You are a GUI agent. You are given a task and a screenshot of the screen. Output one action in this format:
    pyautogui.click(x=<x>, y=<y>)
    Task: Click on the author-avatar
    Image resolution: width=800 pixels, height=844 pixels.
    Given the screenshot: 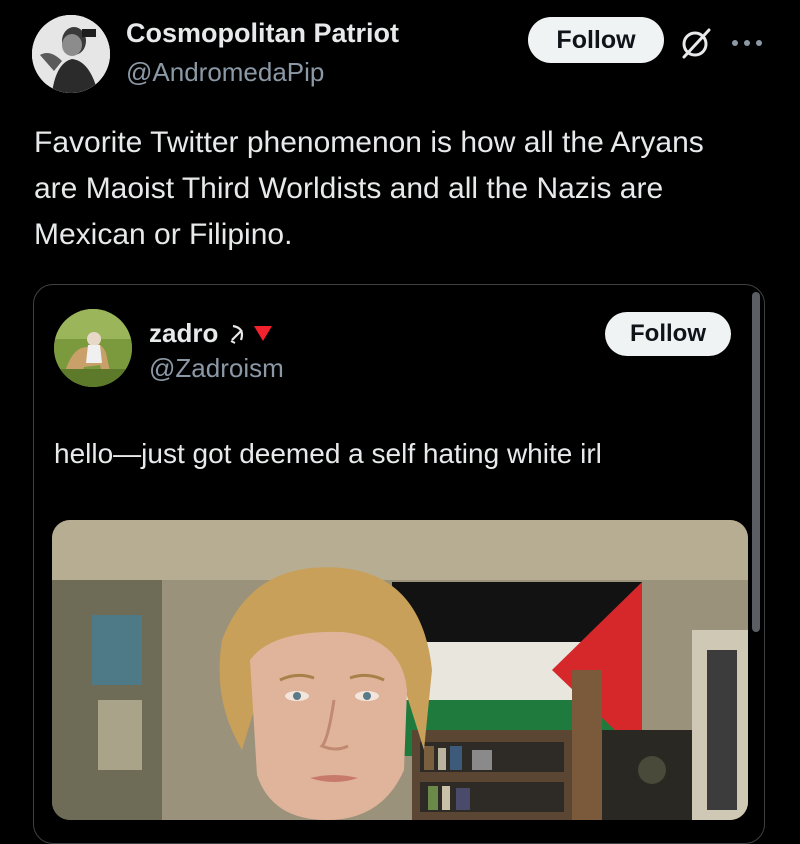 What is the action you would take?
    pyautogui.click(x=71, y=54)
    